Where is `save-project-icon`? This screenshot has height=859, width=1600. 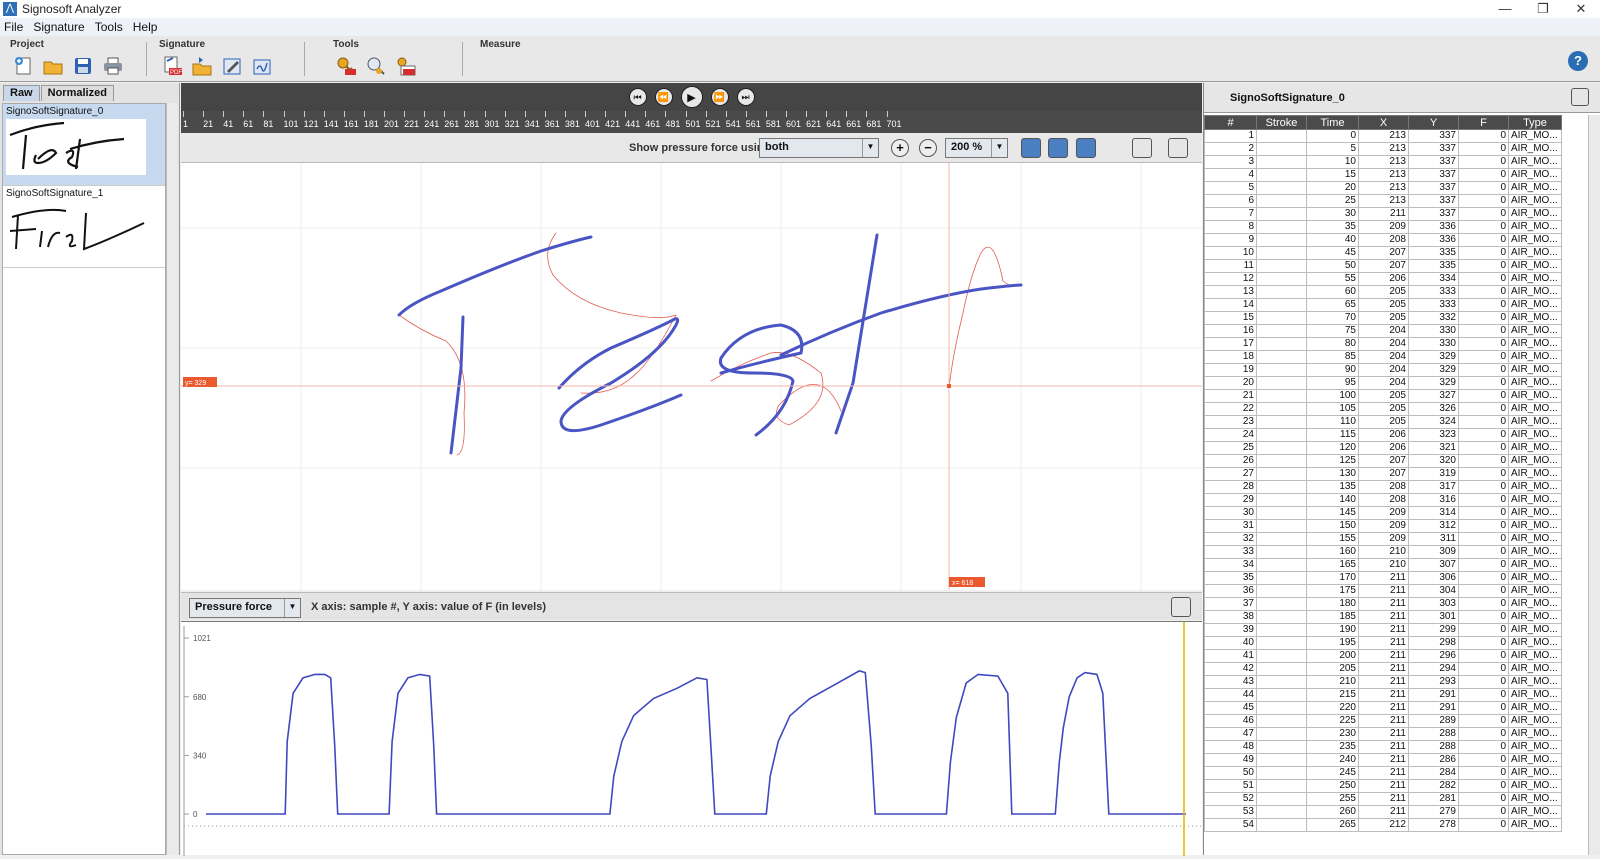
save-project-icon is located at coordinates (83, 66).